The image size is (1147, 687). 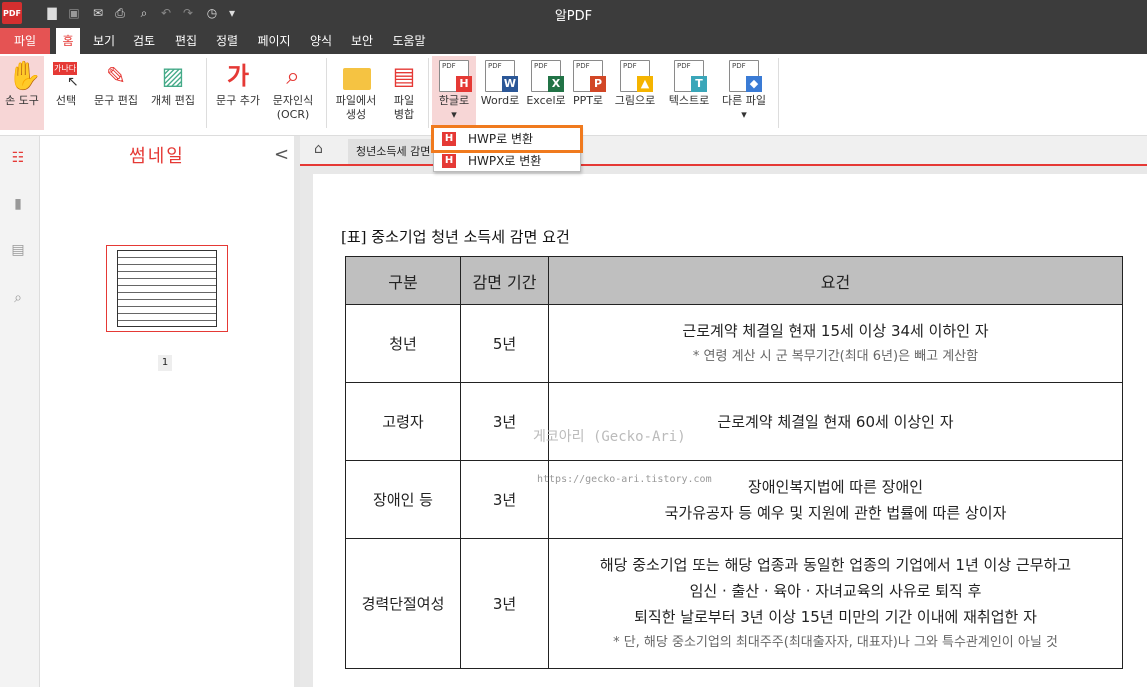 I want to click on object-edit-icon: ▨, so click(x=173, y=76).